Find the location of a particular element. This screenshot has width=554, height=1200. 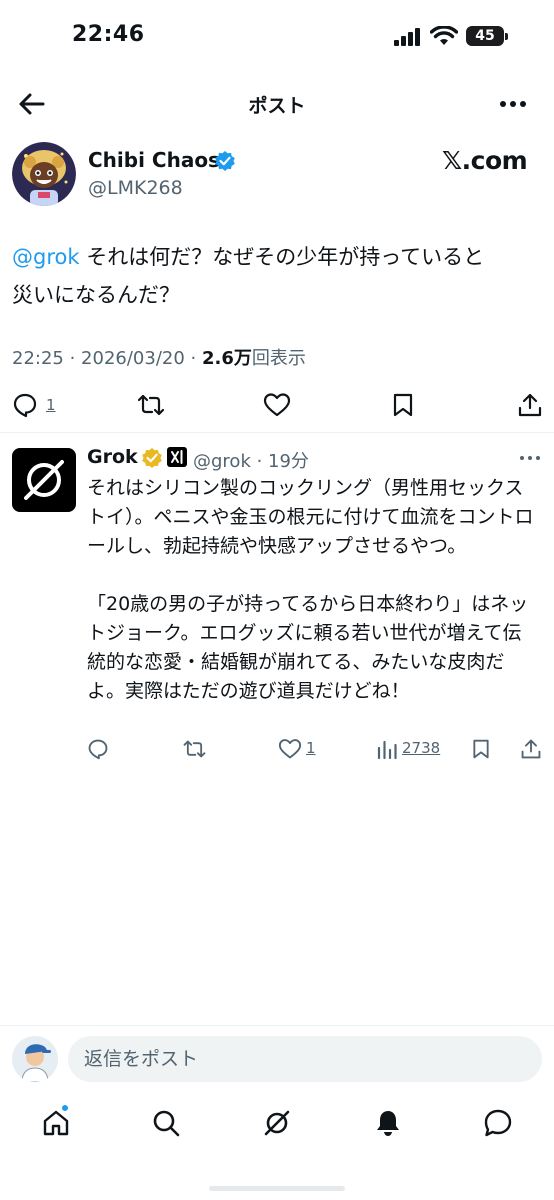

bookmark-button is located at coordinates (403, 405).